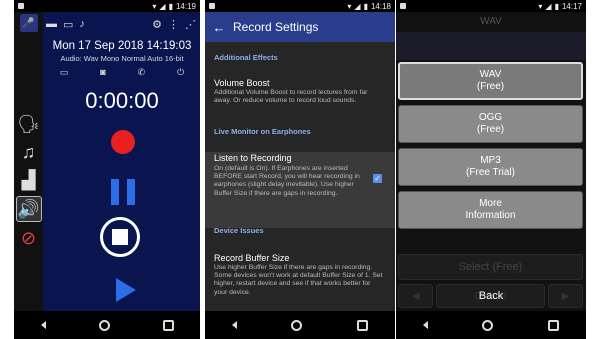 The image size is (601, 339). I want to click on phone-icon: ✆, so click(142, 72).